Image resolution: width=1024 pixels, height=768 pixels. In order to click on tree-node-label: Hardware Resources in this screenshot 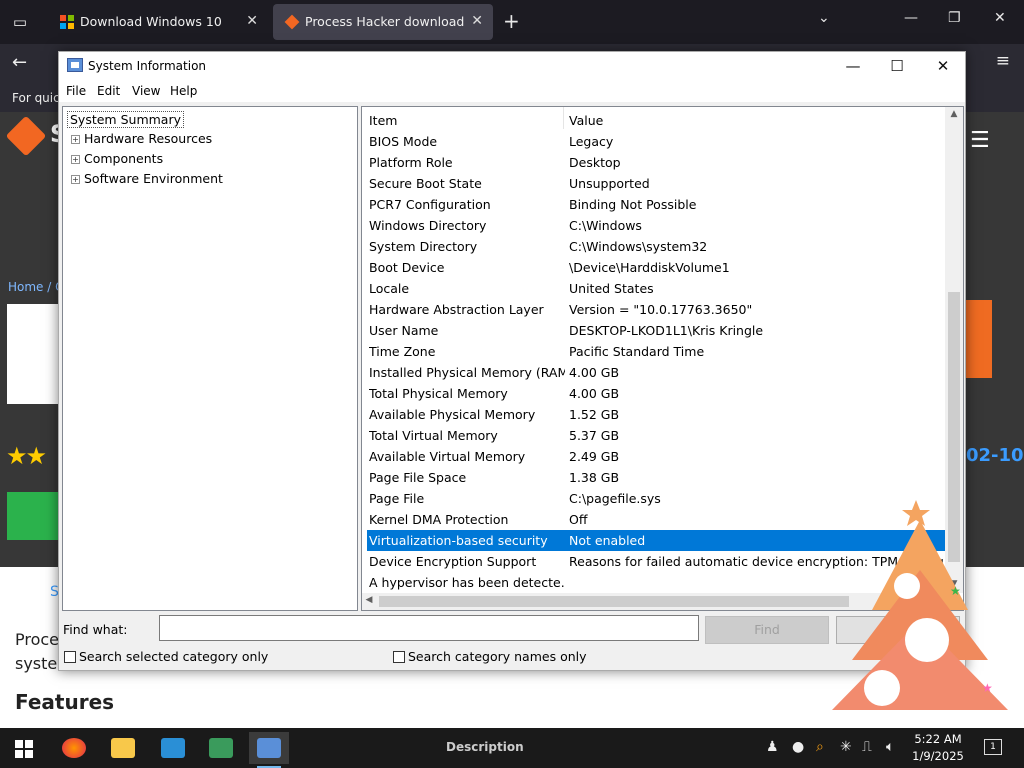, I will do `click(148, 138)`.